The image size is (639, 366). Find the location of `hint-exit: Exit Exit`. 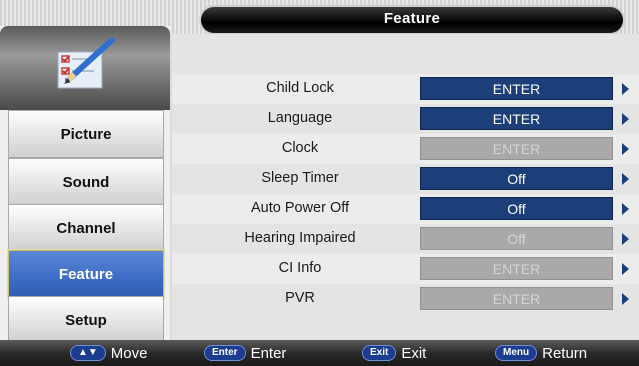

hint-exit: Exit Exit is located at coordinates (394, 353).